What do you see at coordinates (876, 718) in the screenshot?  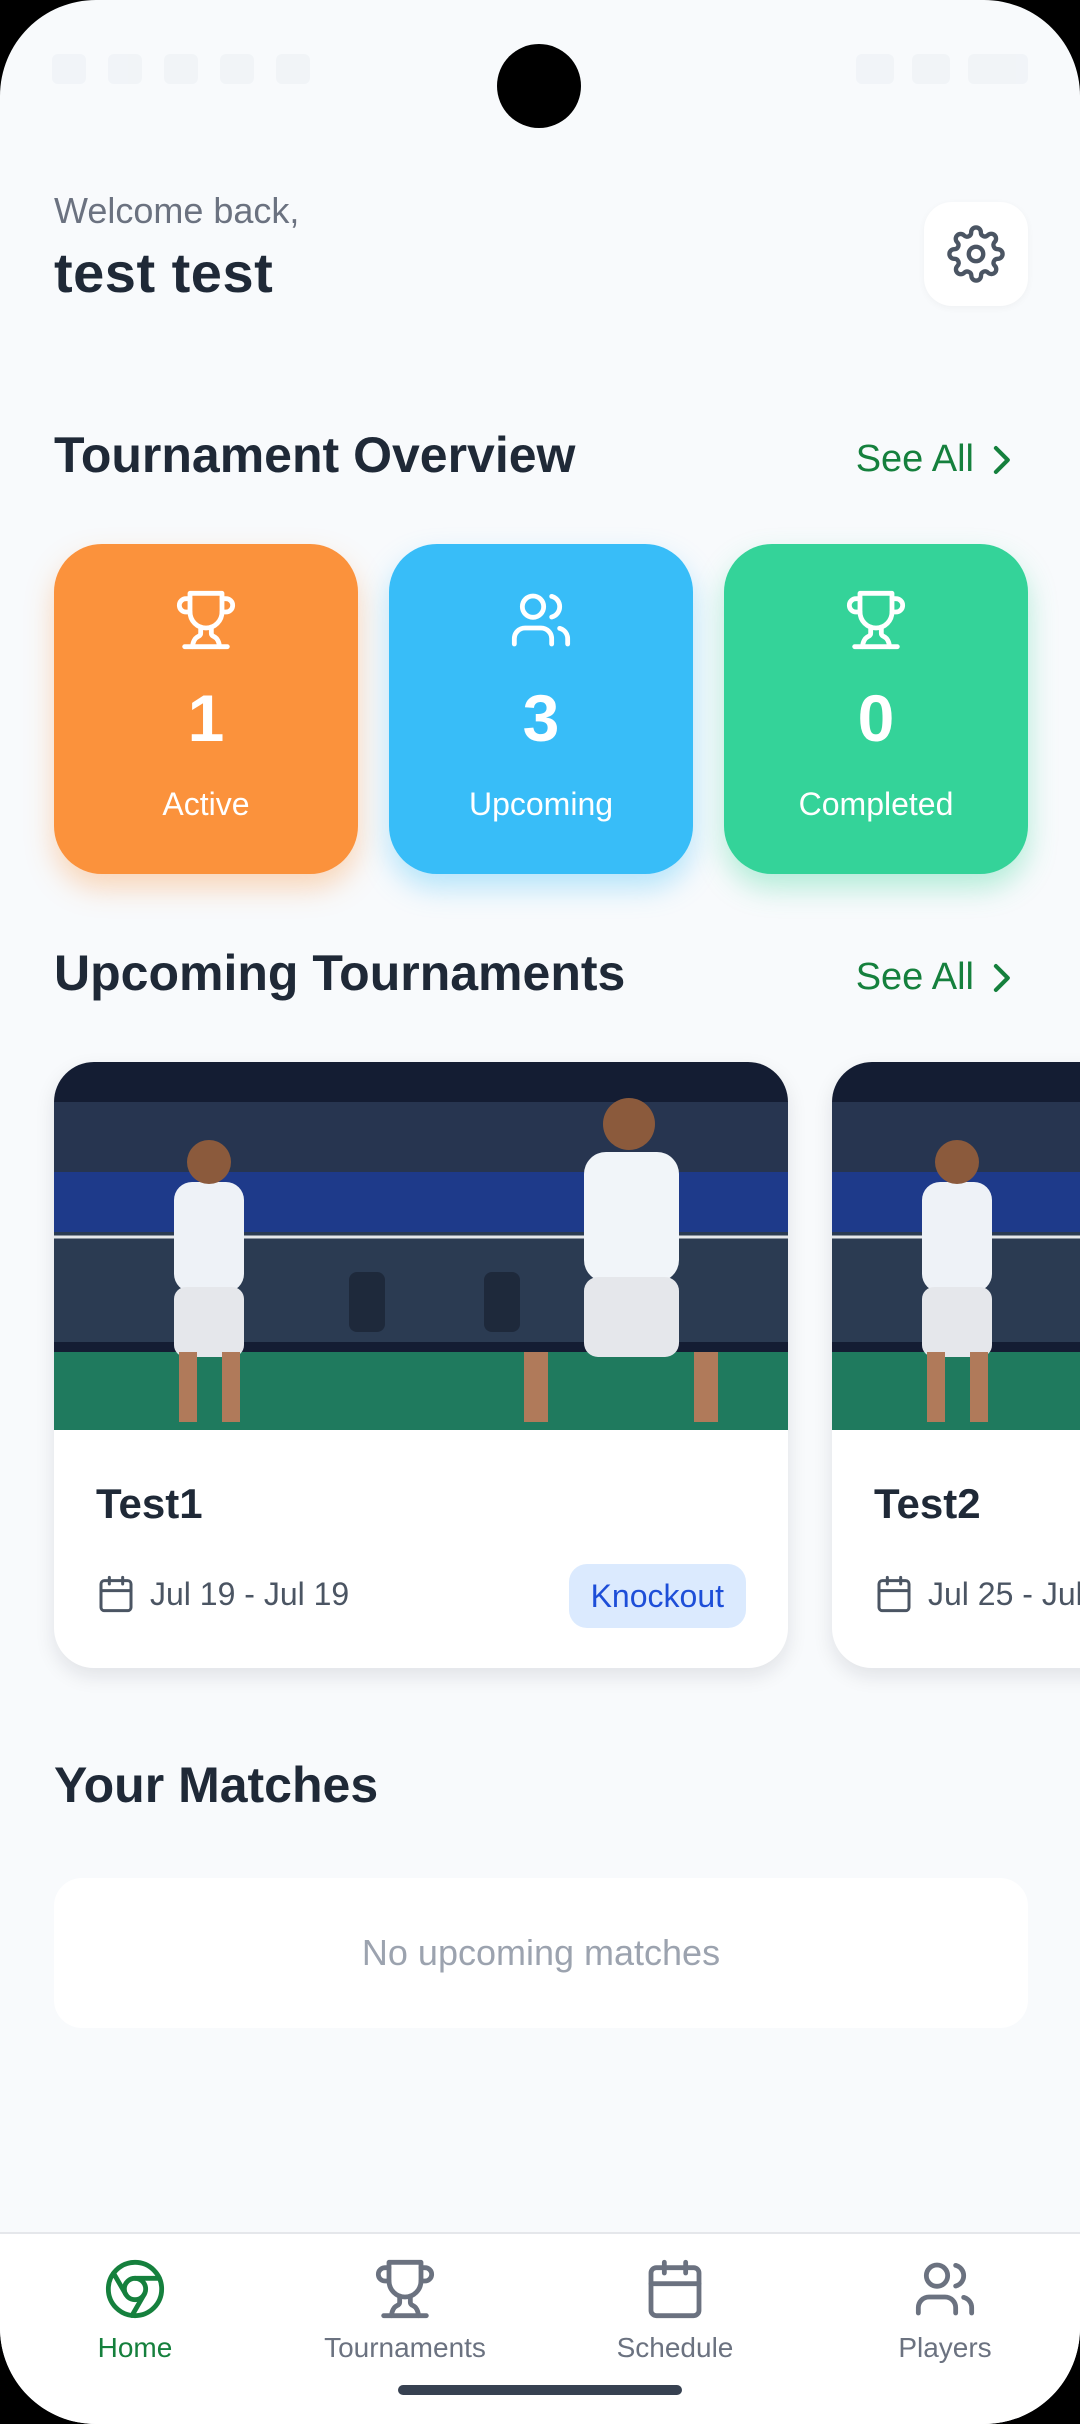 I see `completed-count: 0` at bounding box center [876, 718].